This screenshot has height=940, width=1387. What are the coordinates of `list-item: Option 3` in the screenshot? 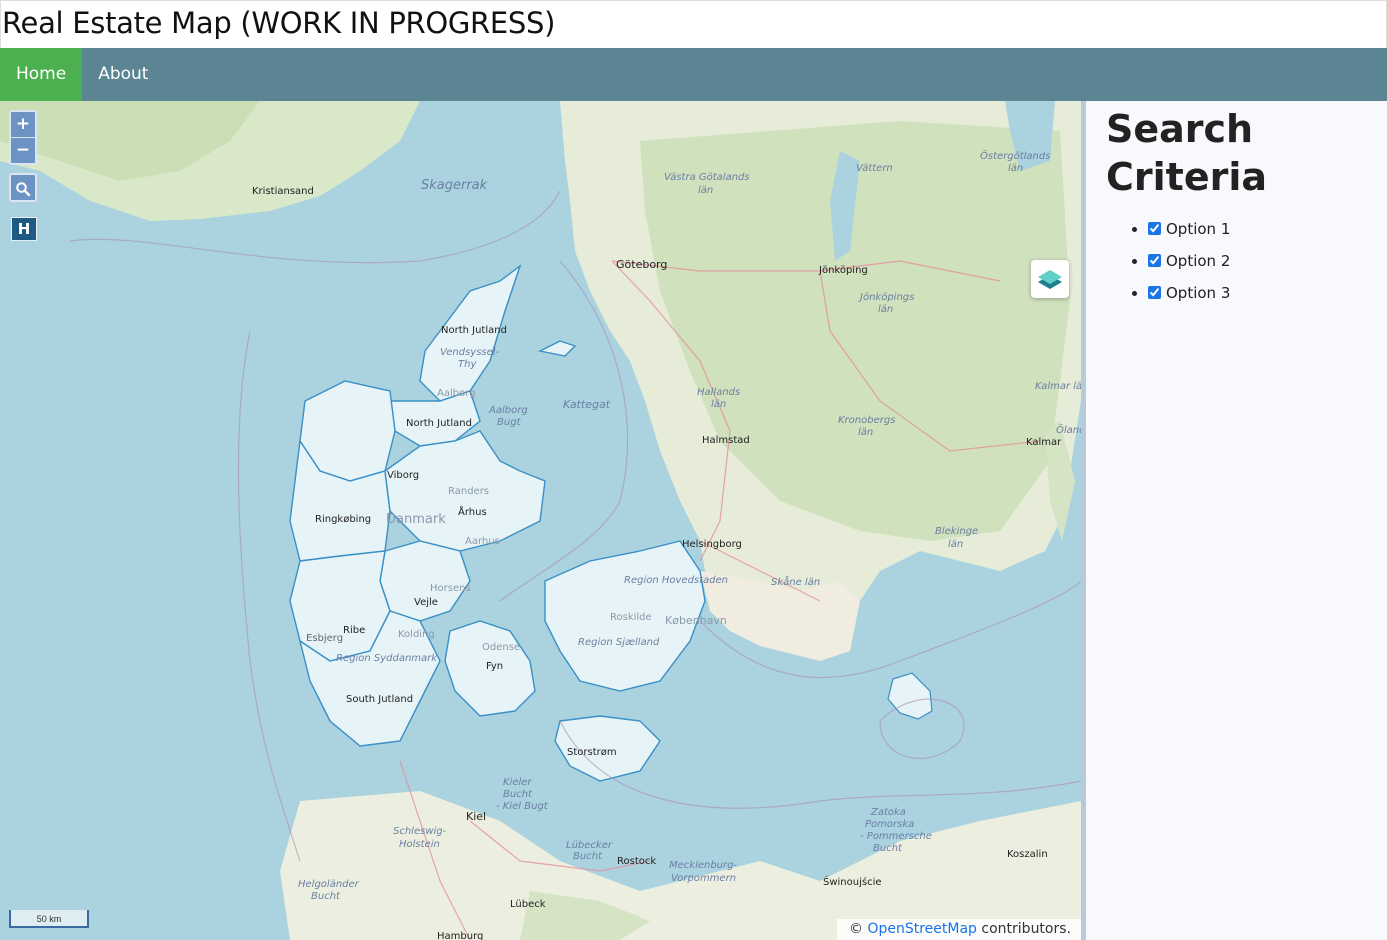 It's located at (1267, 293).